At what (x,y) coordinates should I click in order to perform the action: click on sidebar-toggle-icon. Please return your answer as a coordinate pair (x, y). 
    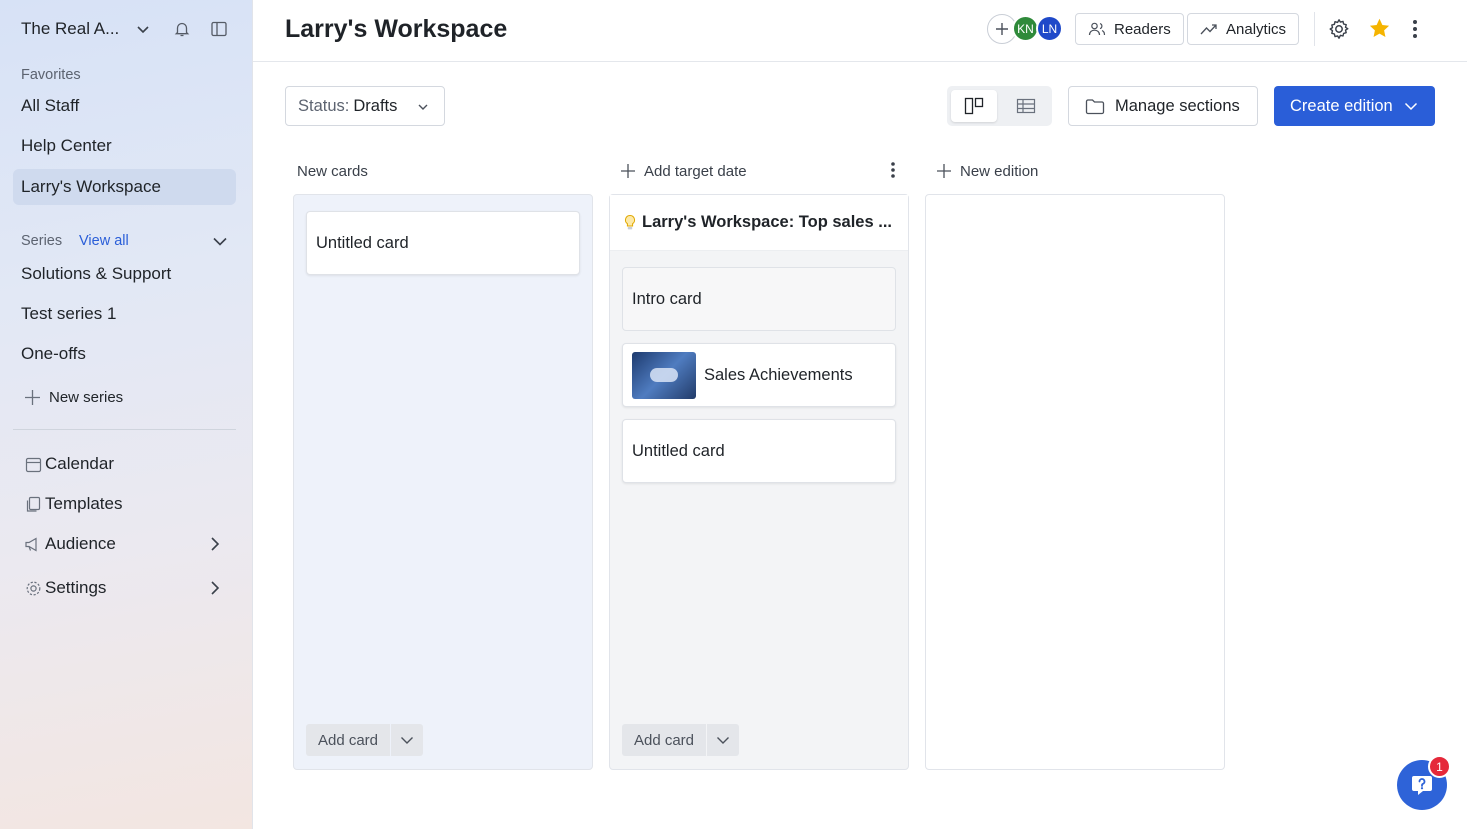
    Looking at the image, I should click on (219, 29).